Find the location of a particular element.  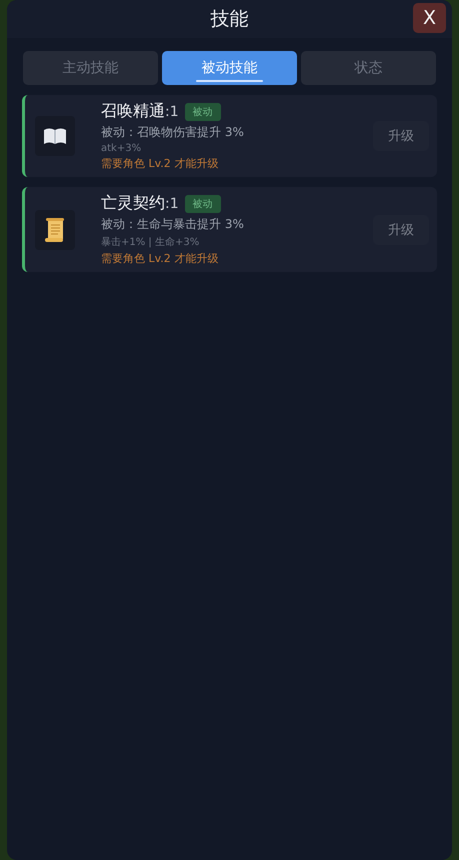

tab: 状态 is located at coordinates (368, 68).